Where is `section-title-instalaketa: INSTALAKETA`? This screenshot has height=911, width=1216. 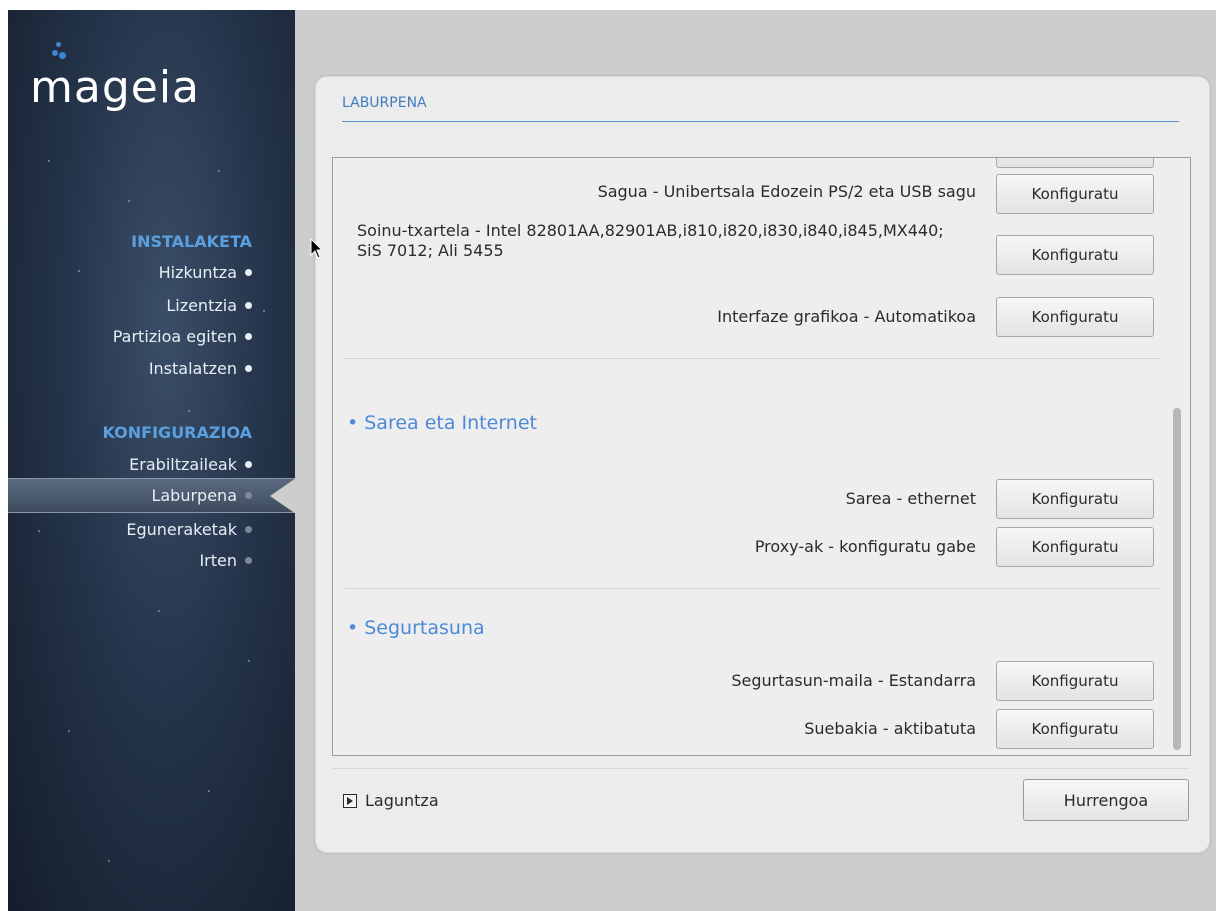
section-title-instalaketa: INSTALAKETA is located at coordinates (191, 241).